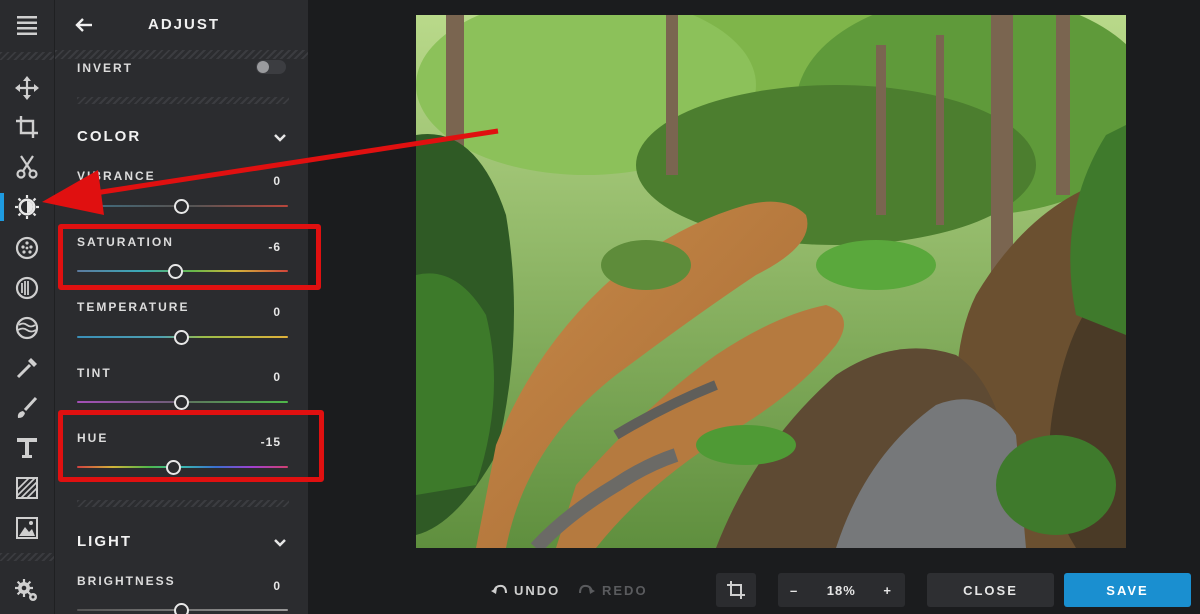 This screenshot has width=1200, height=614. I want to click on panel-title: ADJUST, so click(184, 24).